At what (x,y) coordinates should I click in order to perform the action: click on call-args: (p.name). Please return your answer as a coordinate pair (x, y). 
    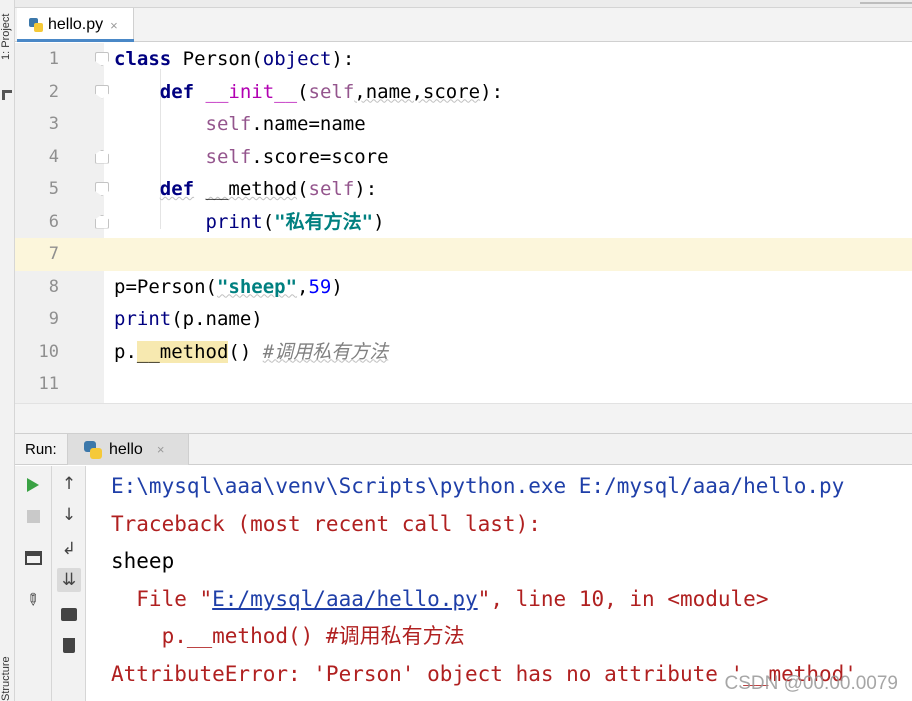
    Looking at the image, I should click on (217, 319).